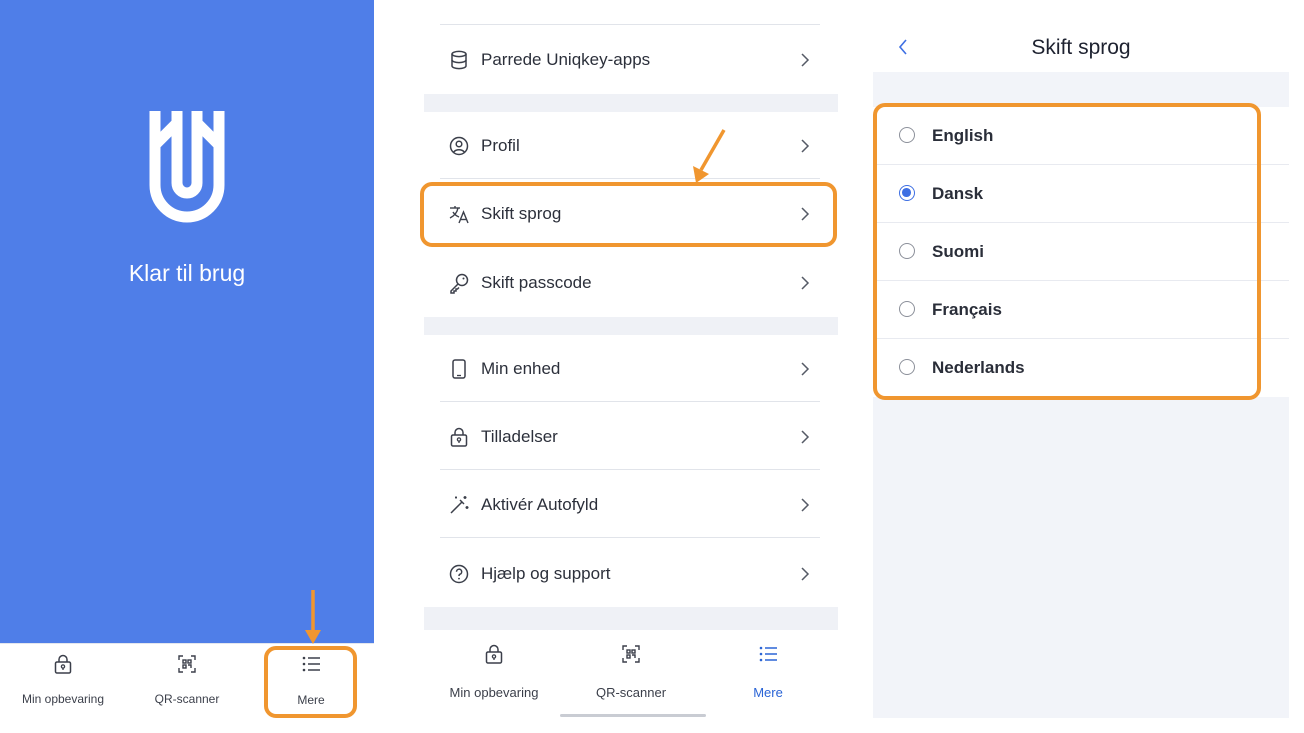 The width and height of the screenshot is (1304, 733). What do you see at coordinates (1081, 194) in the screenshot?
I see `language-option-dansk: Dansk` at bounding box center [1081, 194].